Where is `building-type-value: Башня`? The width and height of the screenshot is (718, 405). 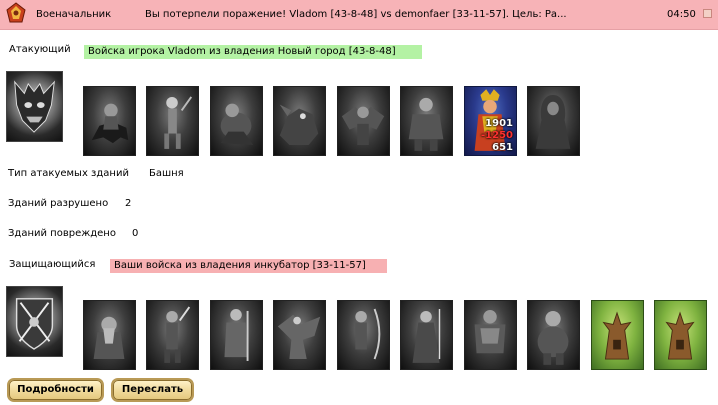
building-type-value: Башня is located at coordinates (166, 173).